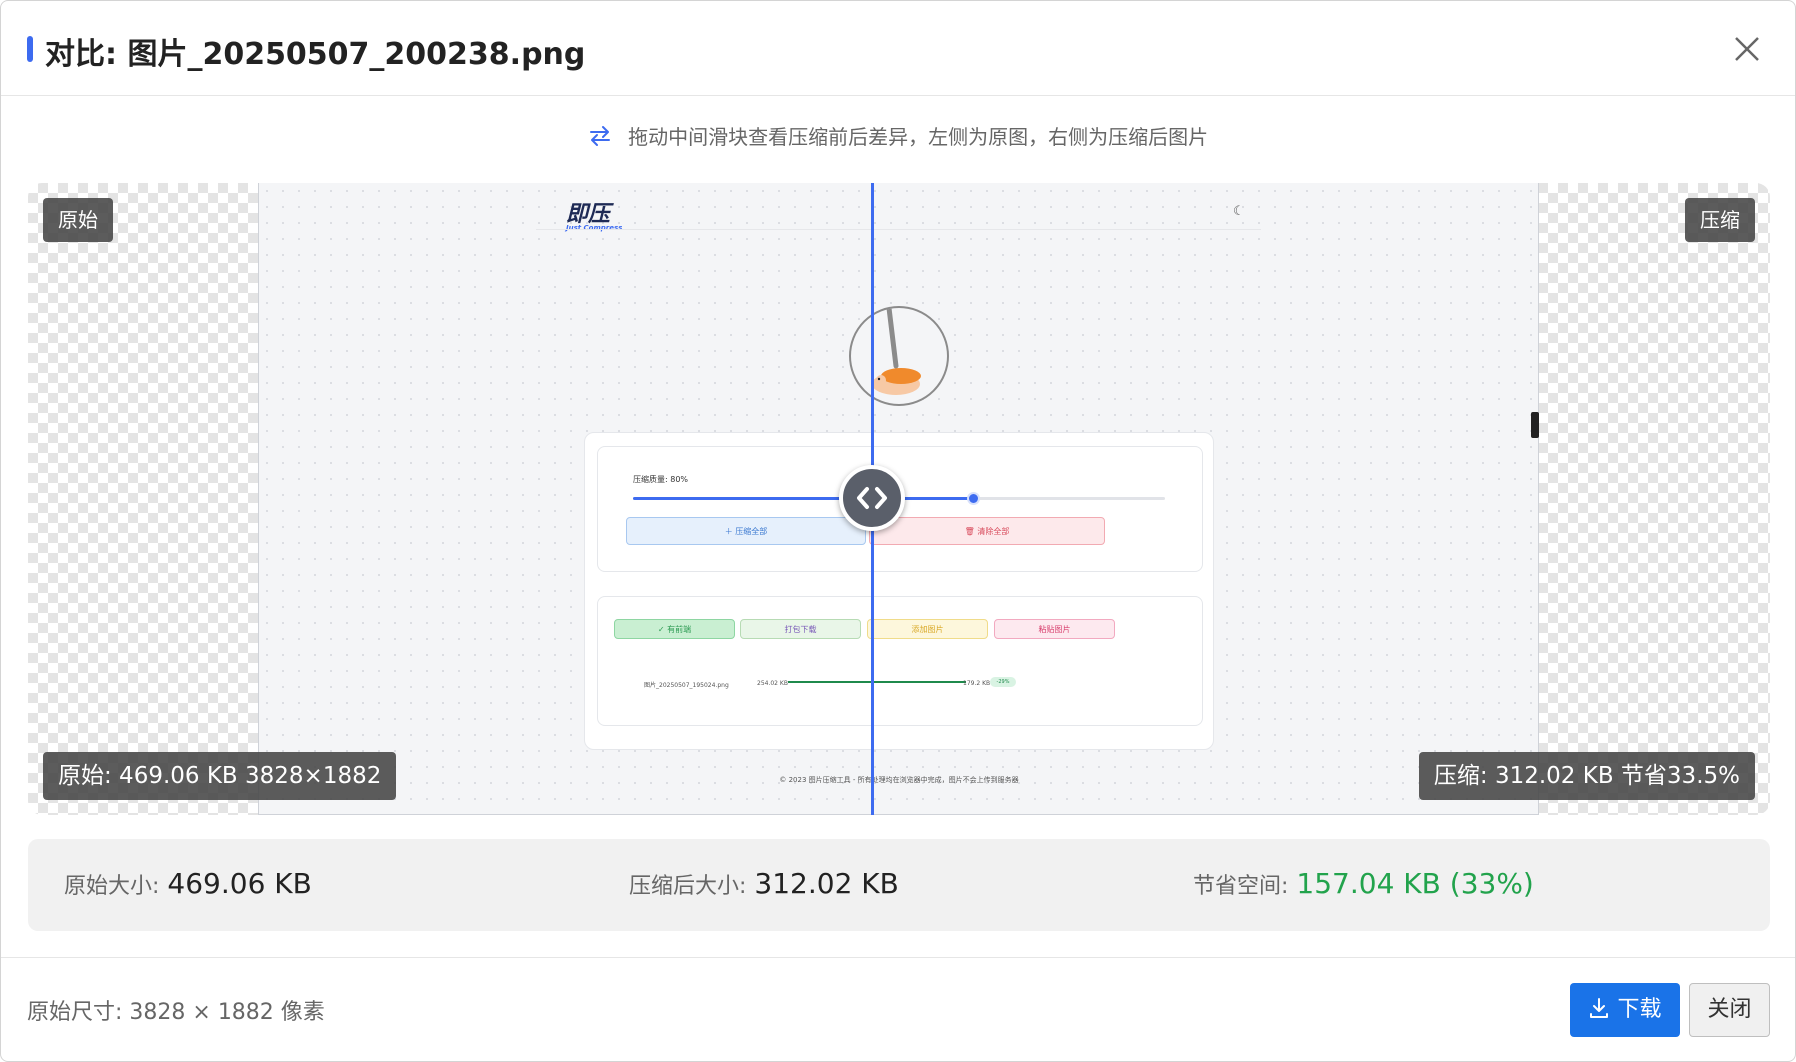 The height and width of the screenshot is (1062, 1796). I want to click on dialog-header: 对比: 图片_20250507_200238.png, so click(898, 48).